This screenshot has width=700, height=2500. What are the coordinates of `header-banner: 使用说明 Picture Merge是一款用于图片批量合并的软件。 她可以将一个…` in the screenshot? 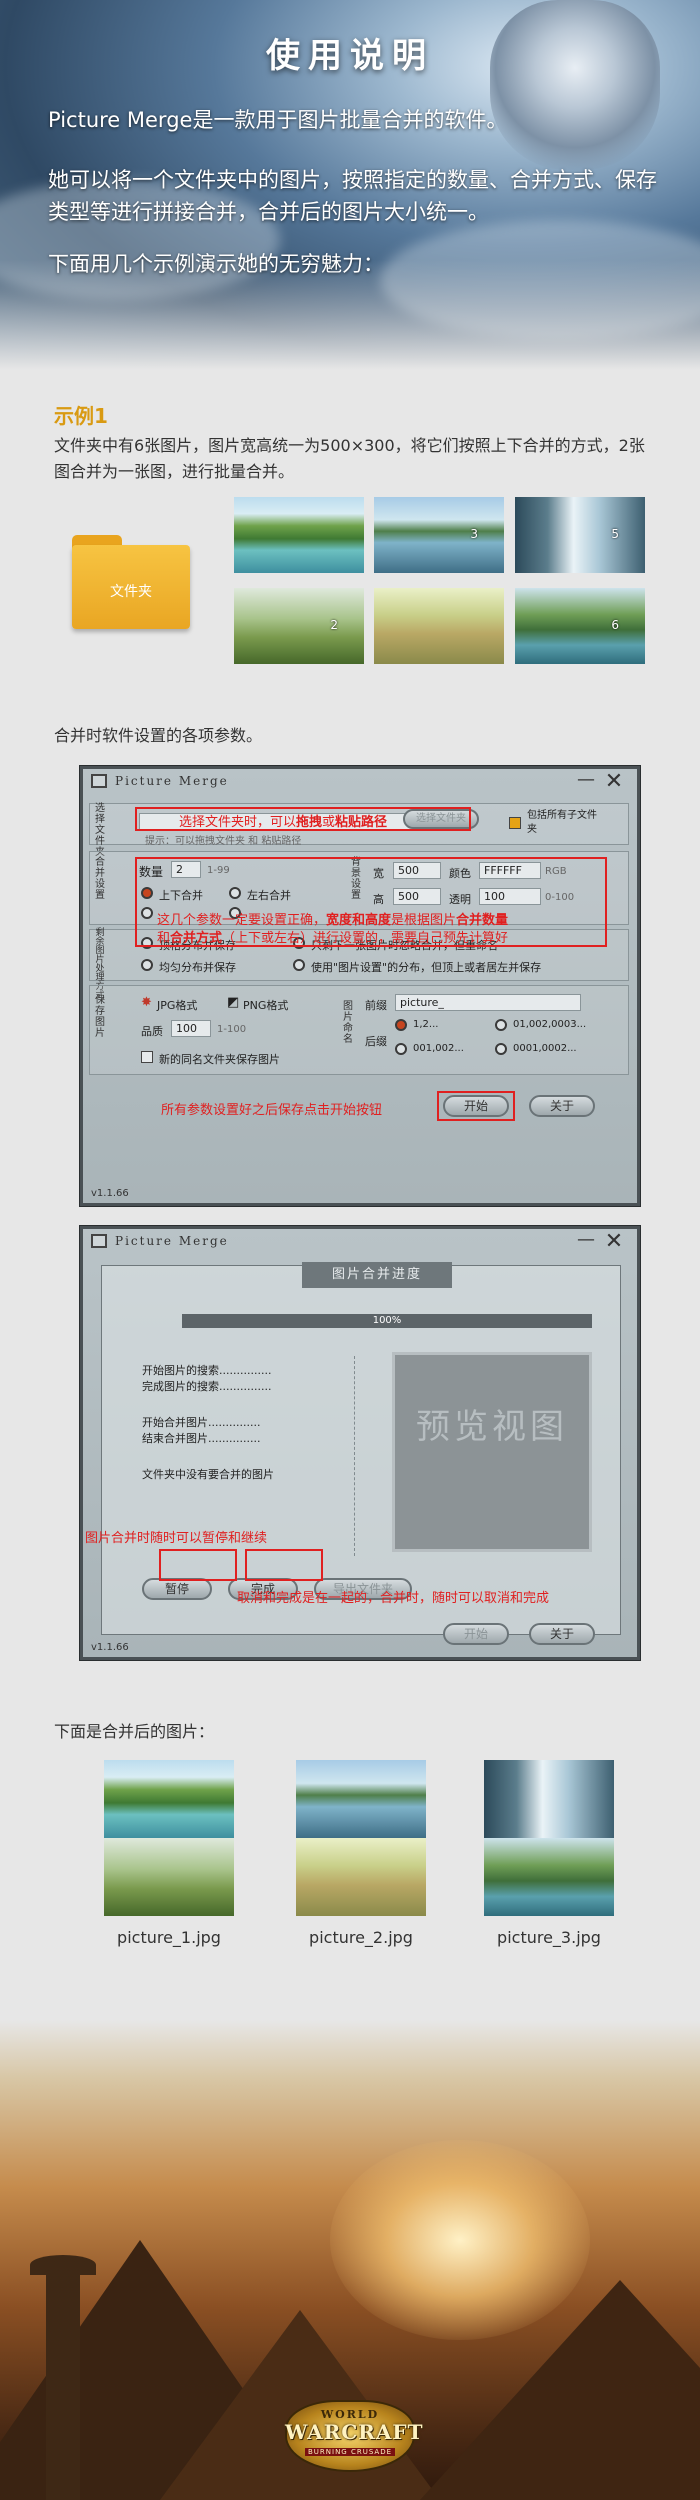 It's located at (350, 185).